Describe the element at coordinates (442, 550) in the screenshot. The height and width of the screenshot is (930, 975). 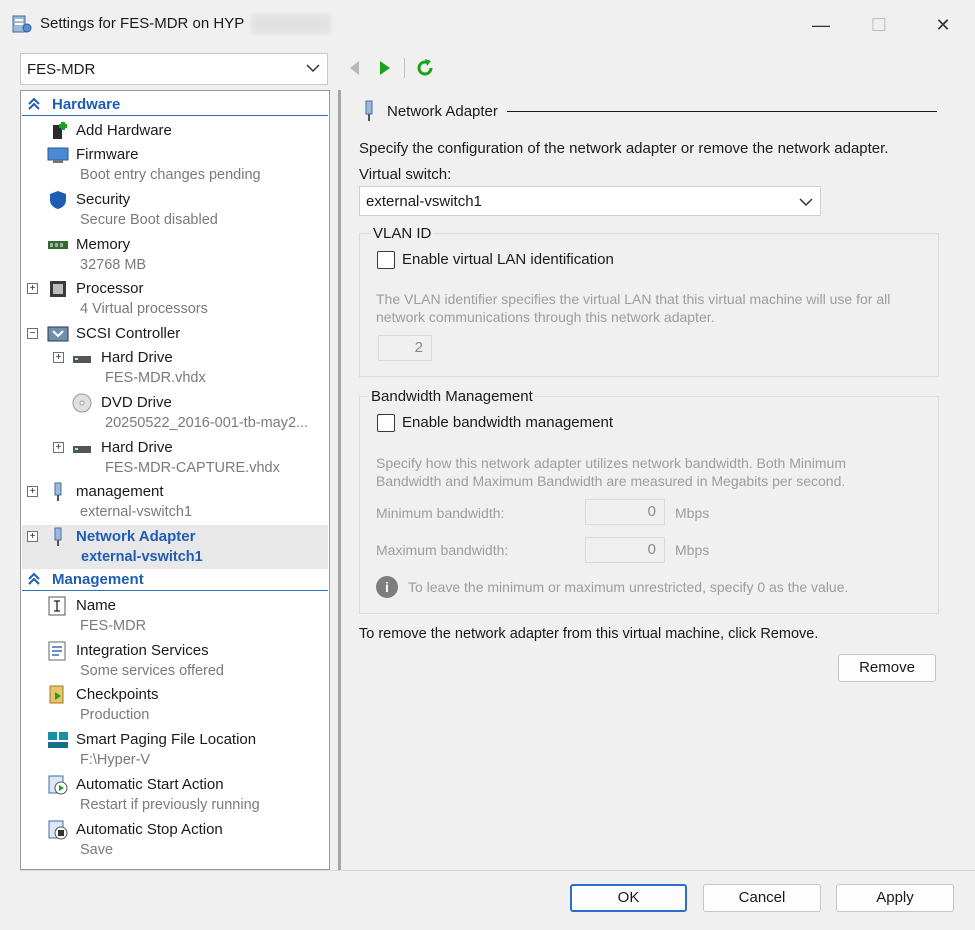
I see `maximum-bandwidth-label: Maximum bandwidth:` at that location.